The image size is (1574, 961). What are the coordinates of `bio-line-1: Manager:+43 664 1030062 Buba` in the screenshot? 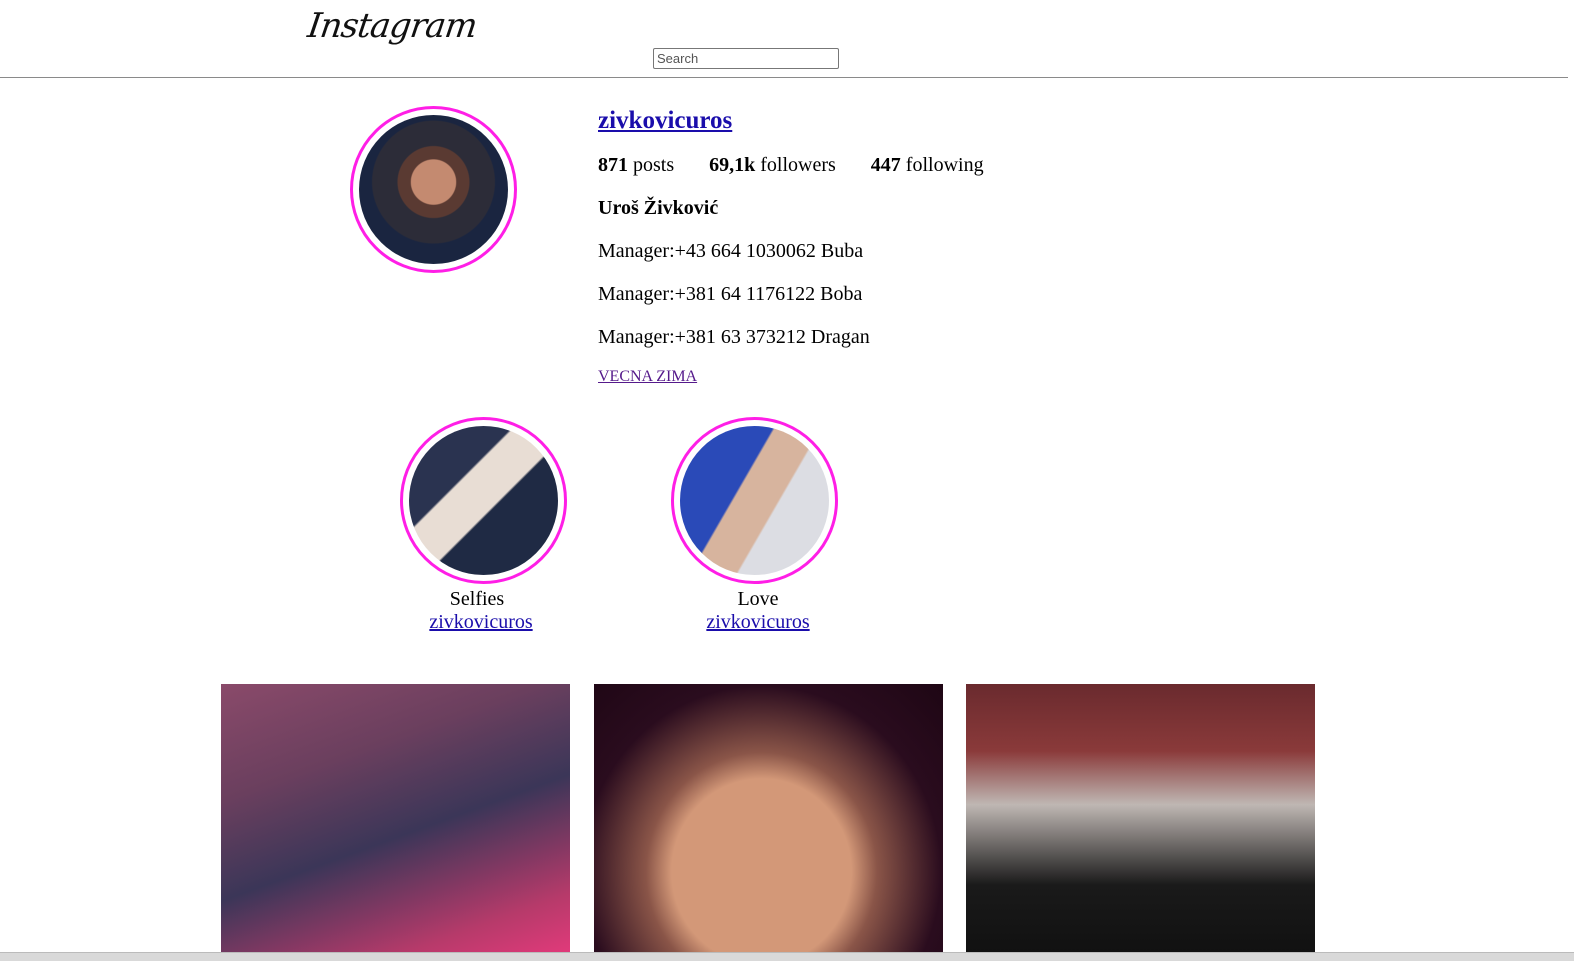 It's located at (731, 251).